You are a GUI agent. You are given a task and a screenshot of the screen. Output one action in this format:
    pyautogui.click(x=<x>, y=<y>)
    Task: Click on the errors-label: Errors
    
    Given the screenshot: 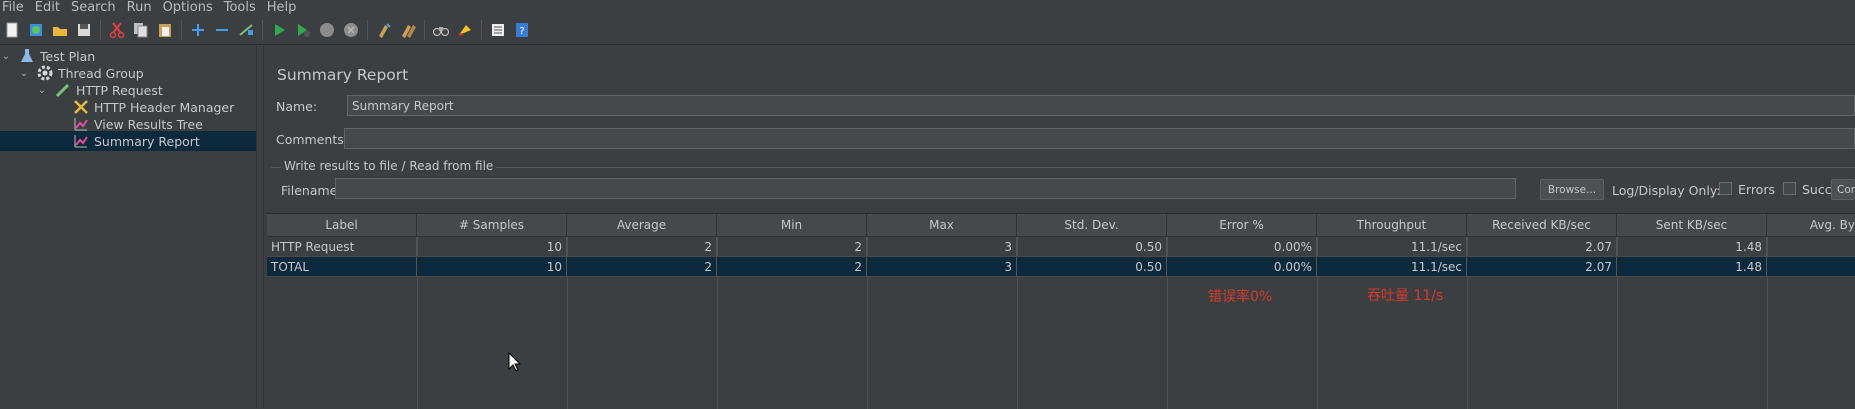 What is the action you would take?
    pyautogui.click(x=1756, y=189)
    